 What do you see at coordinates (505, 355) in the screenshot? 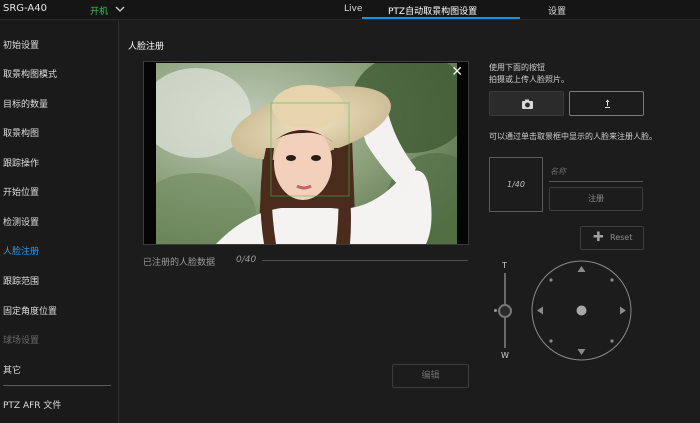
I see `zoom-wide-label: W` at bounding box center [505, 355].